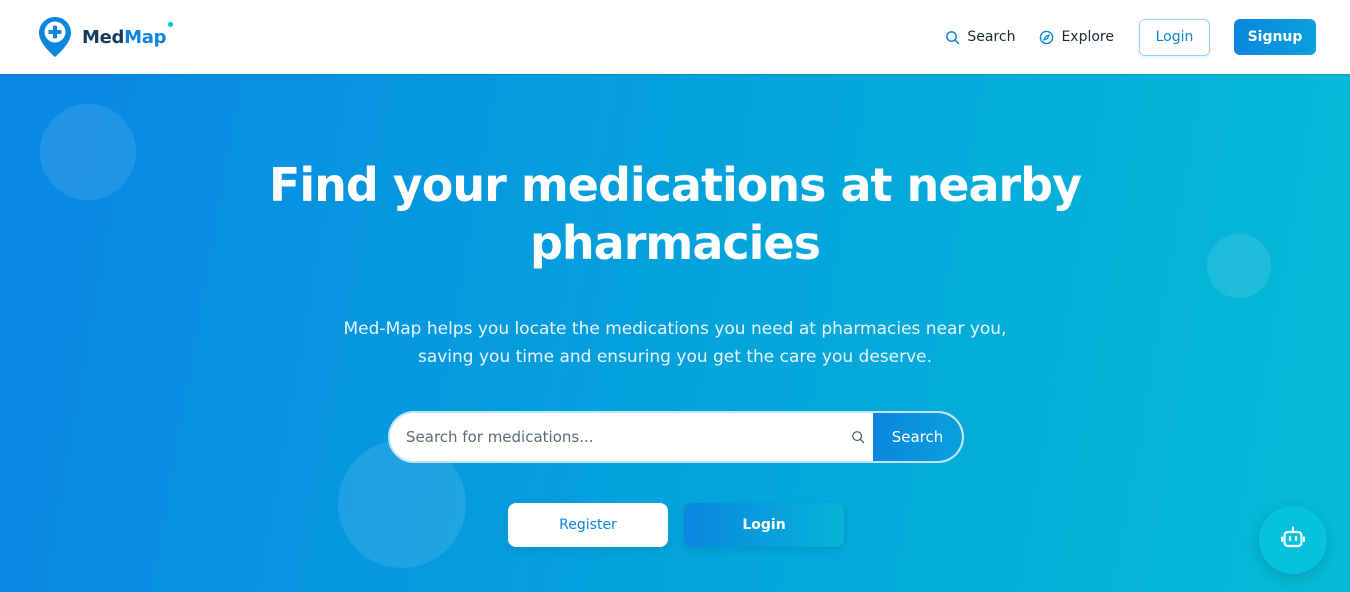 Image resolution: width=1350 pixels, height=592 pixels. What do you see at coordinates (675, 37) in the screenshot?
I see `top-nav-bar: MedMap Search Explore Login Signup` at bounding box center [675, 37].